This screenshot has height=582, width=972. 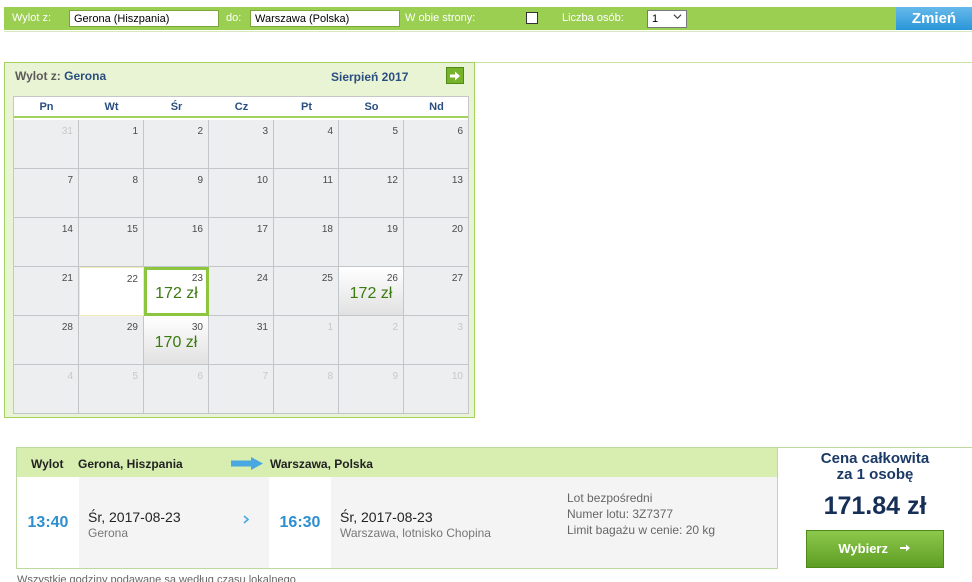 I want to click on depart-time: 13:40, so click(x=48, y=522).